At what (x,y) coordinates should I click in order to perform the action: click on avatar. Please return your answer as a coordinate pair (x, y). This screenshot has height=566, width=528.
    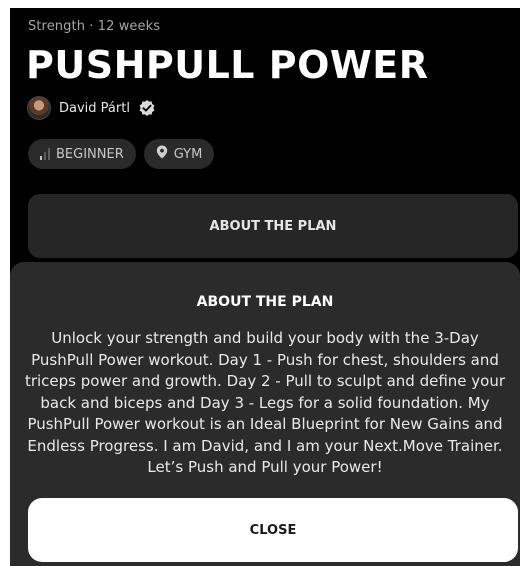
    Looking at the image, I should click on (39, 108).